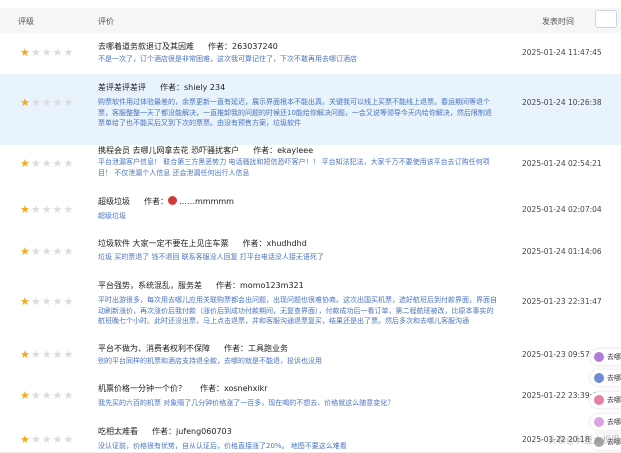 The width and height of the screenshot is (621, 453). Describe the element at coordinates (114, 201) in the screenshot. I see `review-title: 超级垃圾` at that location.